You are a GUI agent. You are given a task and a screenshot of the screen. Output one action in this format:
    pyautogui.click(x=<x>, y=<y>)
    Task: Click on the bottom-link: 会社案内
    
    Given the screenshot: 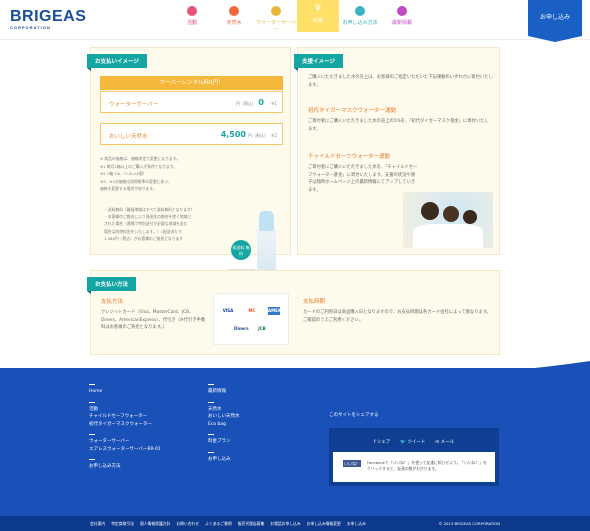 What is the action you would take?
    pyautogui.click(x=97, y=523)
    